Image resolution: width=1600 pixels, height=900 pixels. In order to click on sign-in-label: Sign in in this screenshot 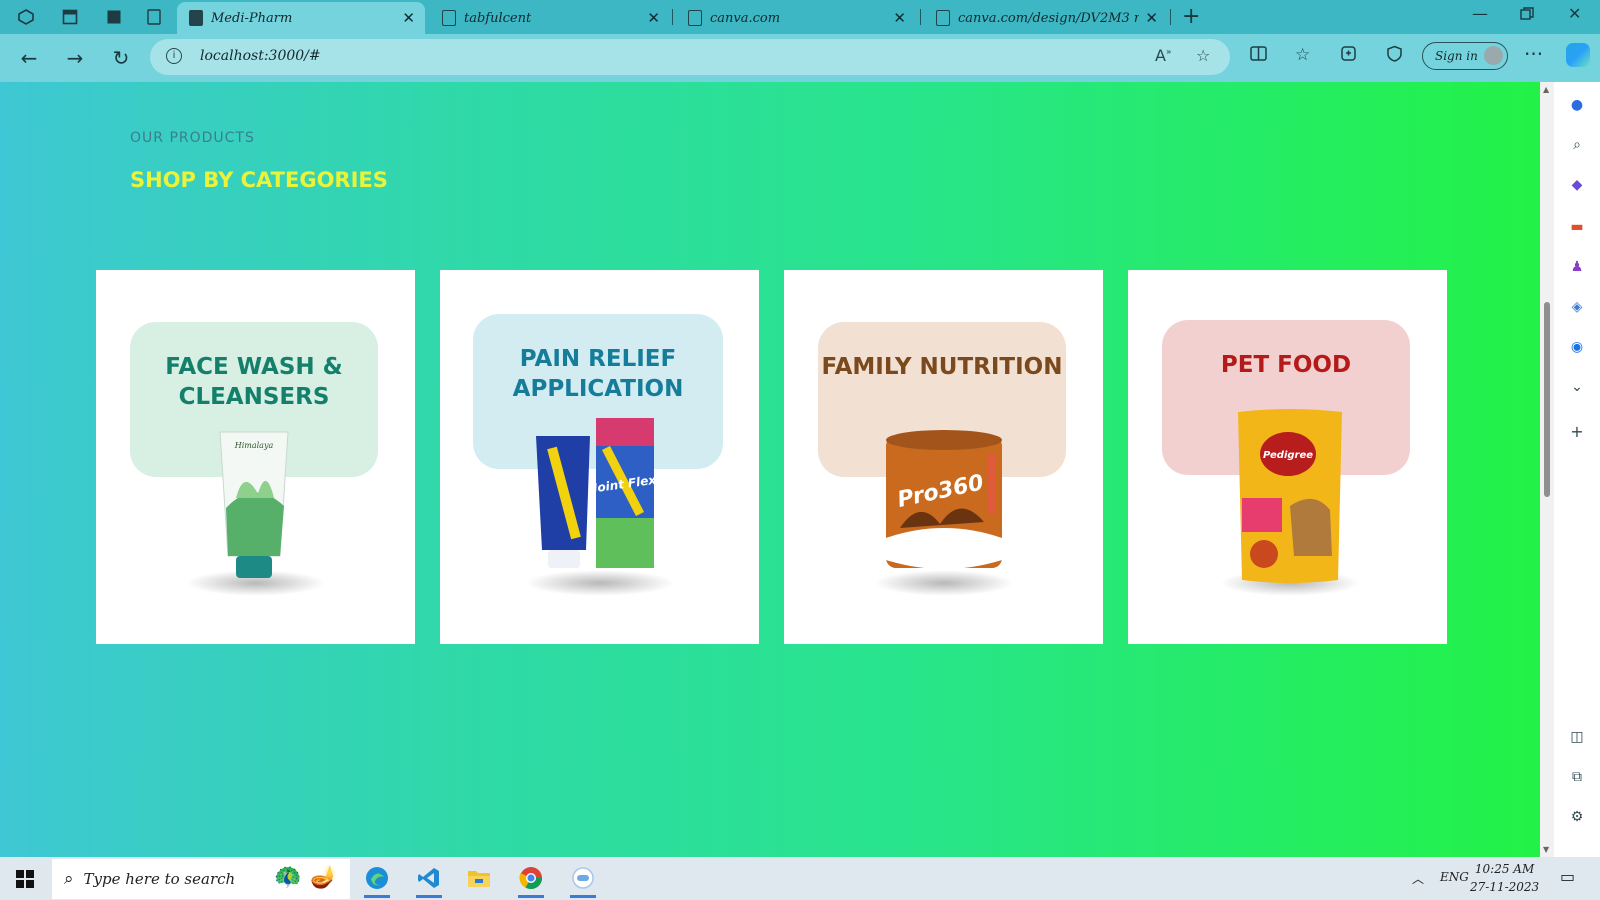, I will do `click(1456, 56)`.